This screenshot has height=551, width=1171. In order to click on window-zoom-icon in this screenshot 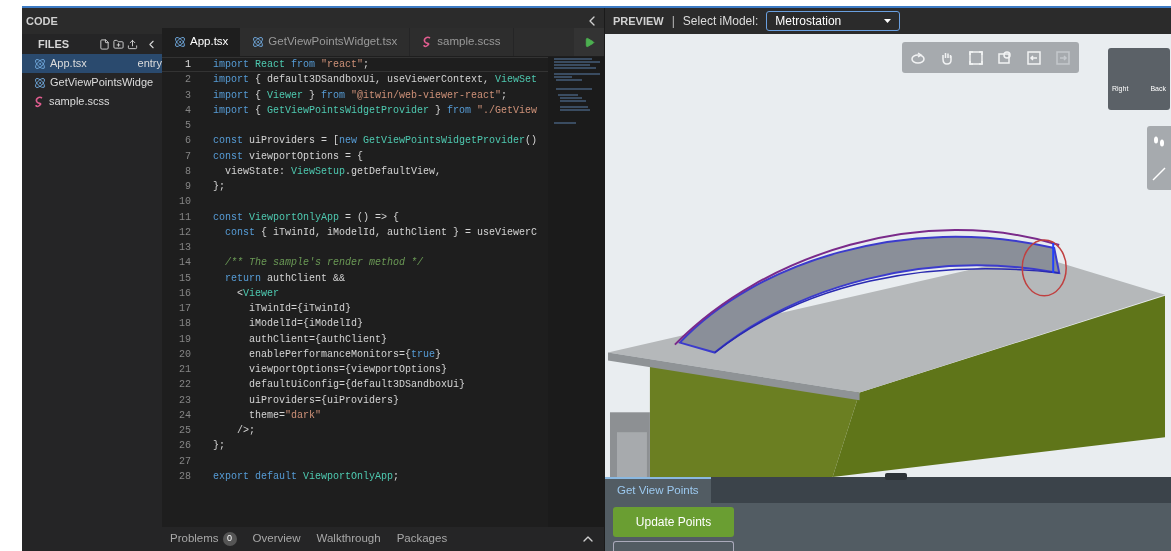, I will do `click(1005, 57)`.